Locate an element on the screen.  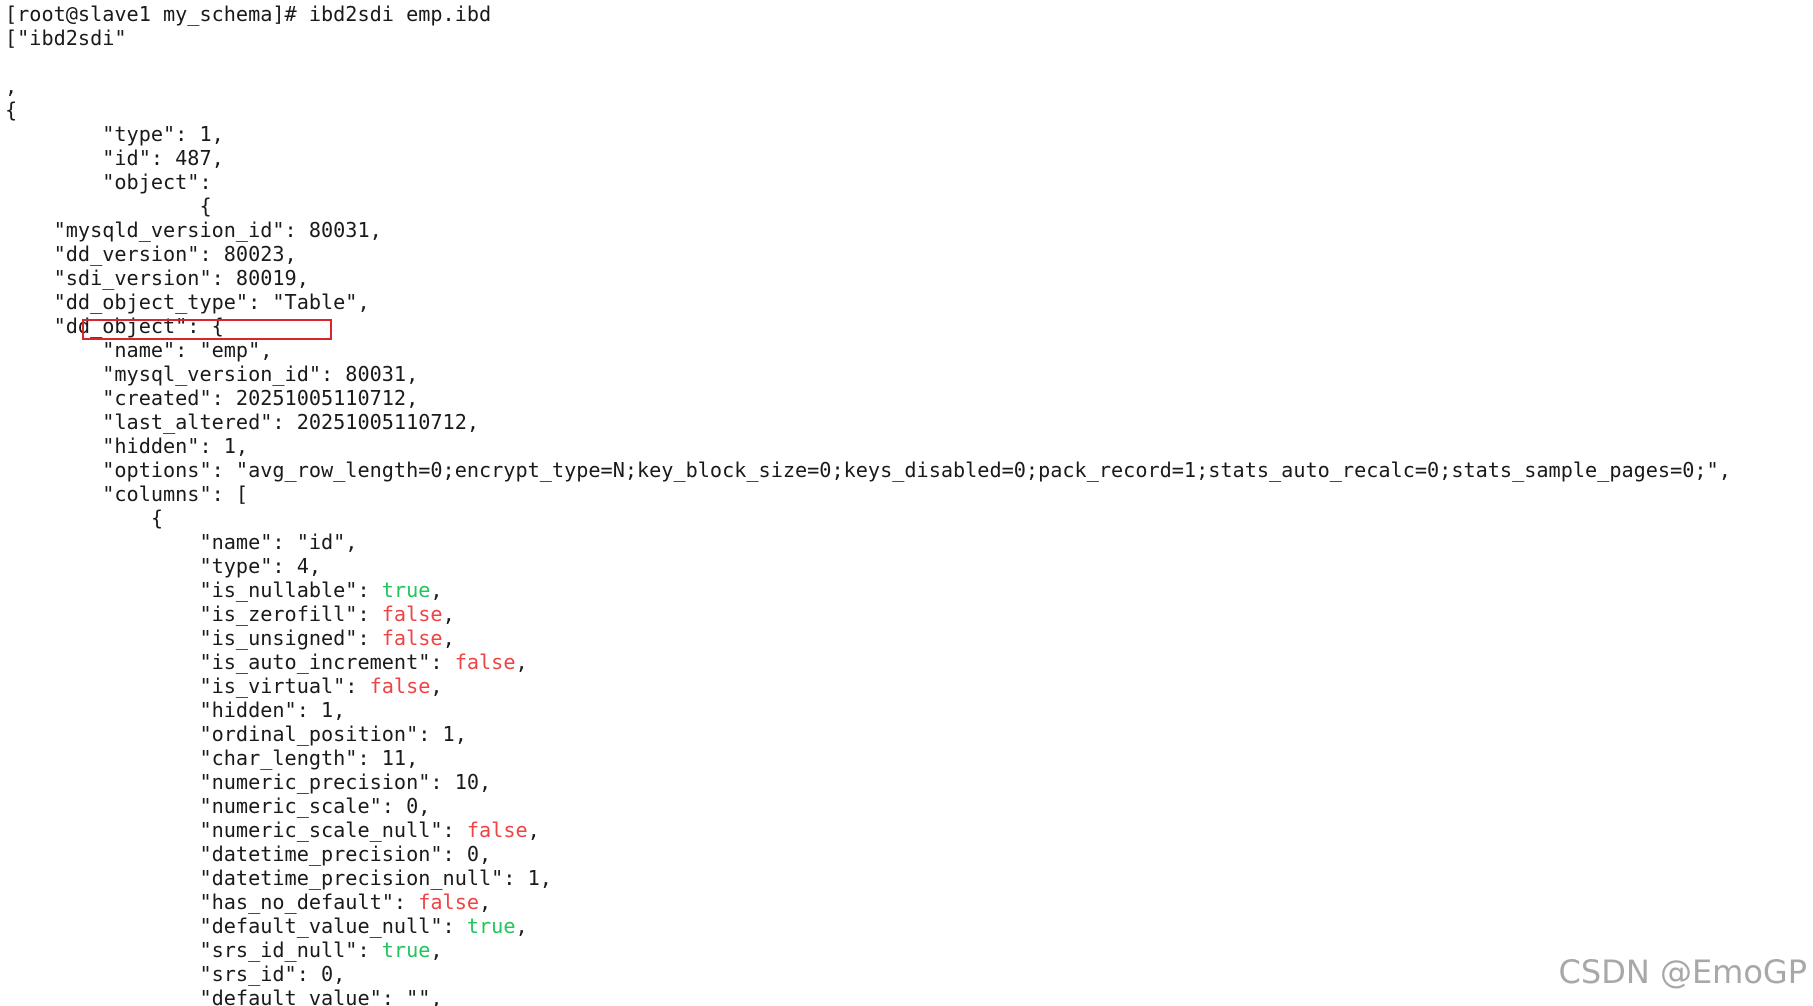
terminal-line: "is_auto_increment": false, is located at coordinates (868, 662).